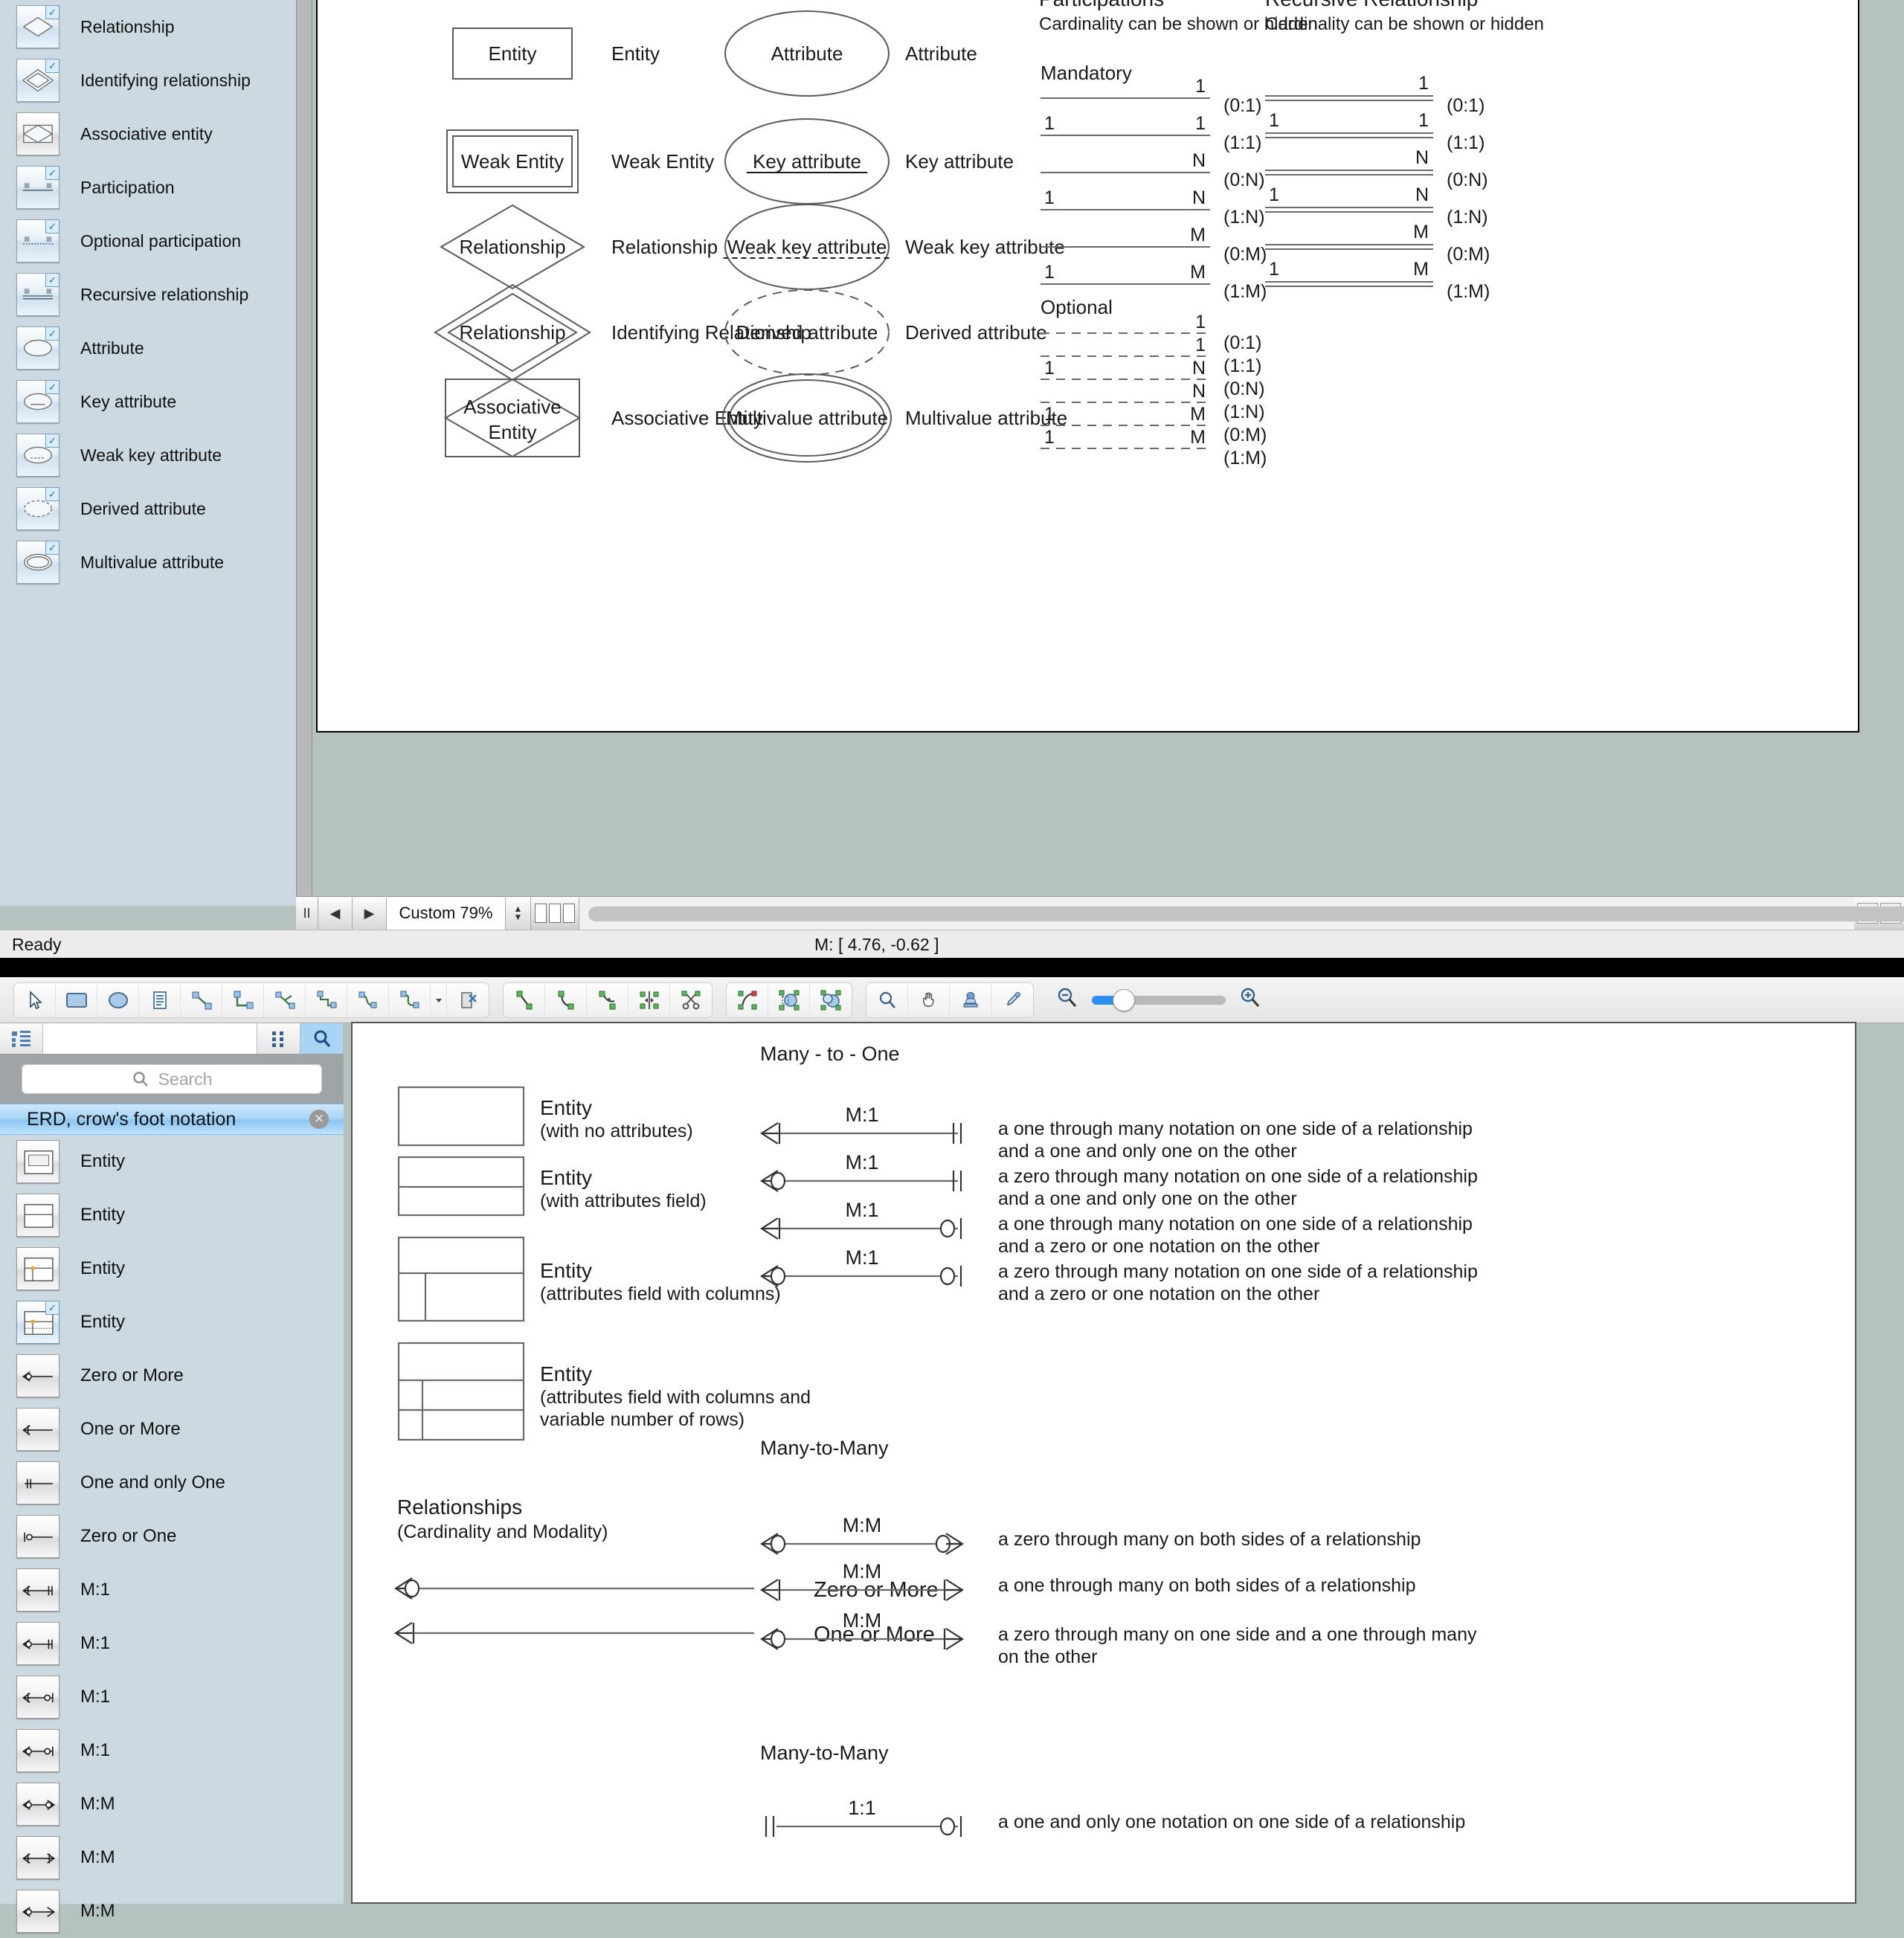  What do you see at coordinates (76, 999) in the screenshot?
I see `rectangle-tool-icon` at bounding box center [76, 999].